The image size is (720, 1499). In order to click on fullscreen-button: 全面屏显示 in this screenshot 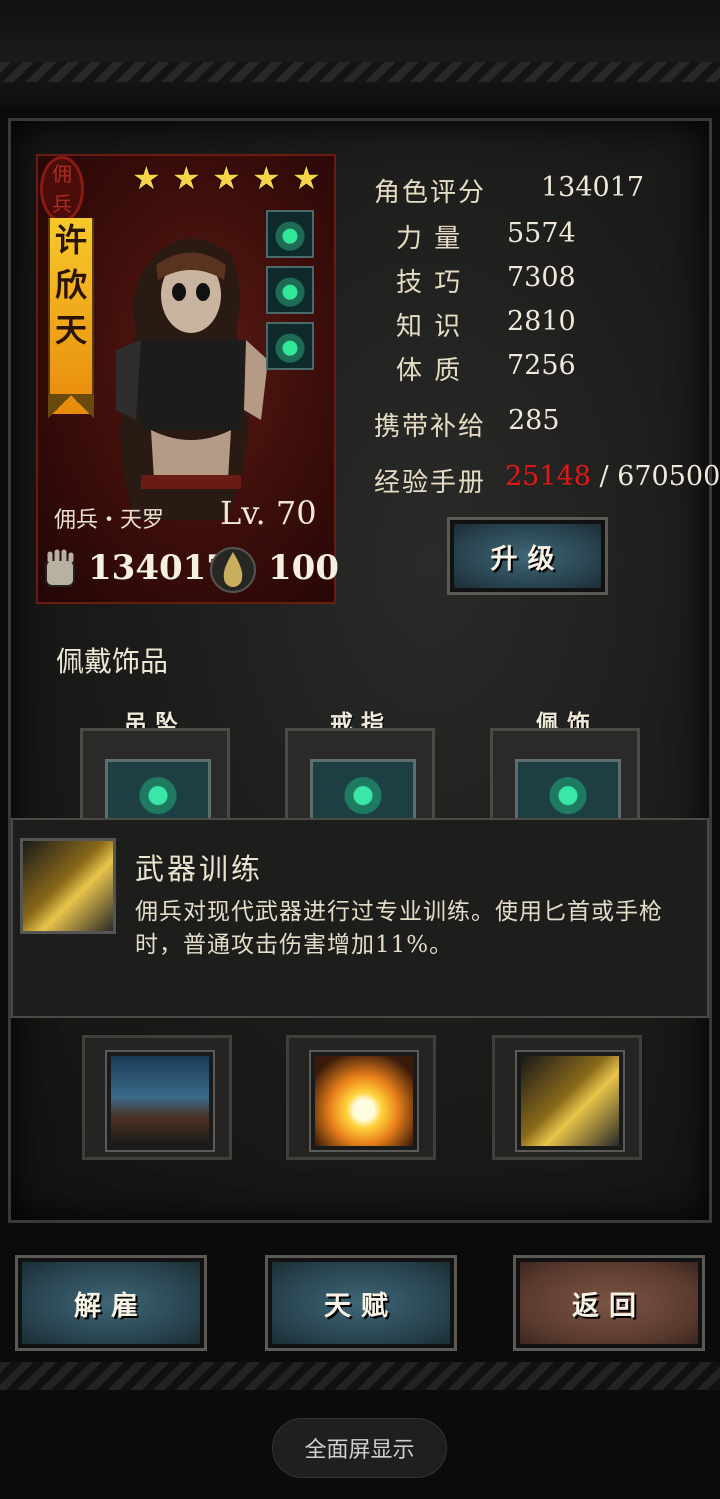, I will do `click(359, 1448)`.